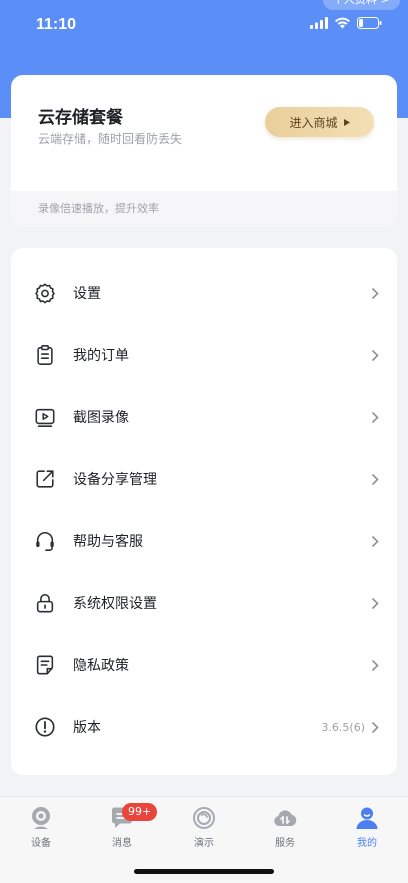 Image resolution: width=408 pixels, height=883 pixels. I want to click on profile-link-label: 个人资料, so click(355, 5).